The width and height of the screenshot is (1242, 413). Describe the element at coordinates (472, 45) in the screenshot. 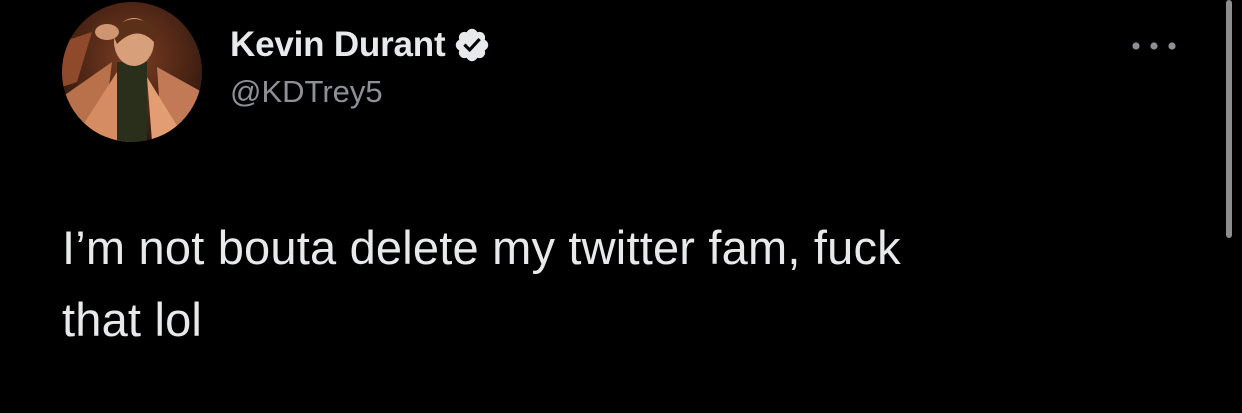

I see `verified-badge-icon` at that location.